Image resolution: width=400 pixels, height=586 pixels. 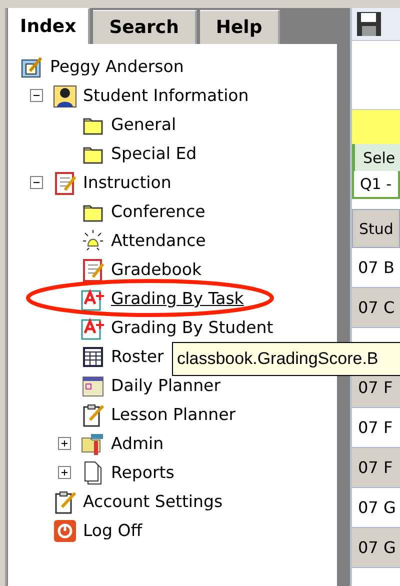 I want to click on tab: Search, so click(x=145, y=27).